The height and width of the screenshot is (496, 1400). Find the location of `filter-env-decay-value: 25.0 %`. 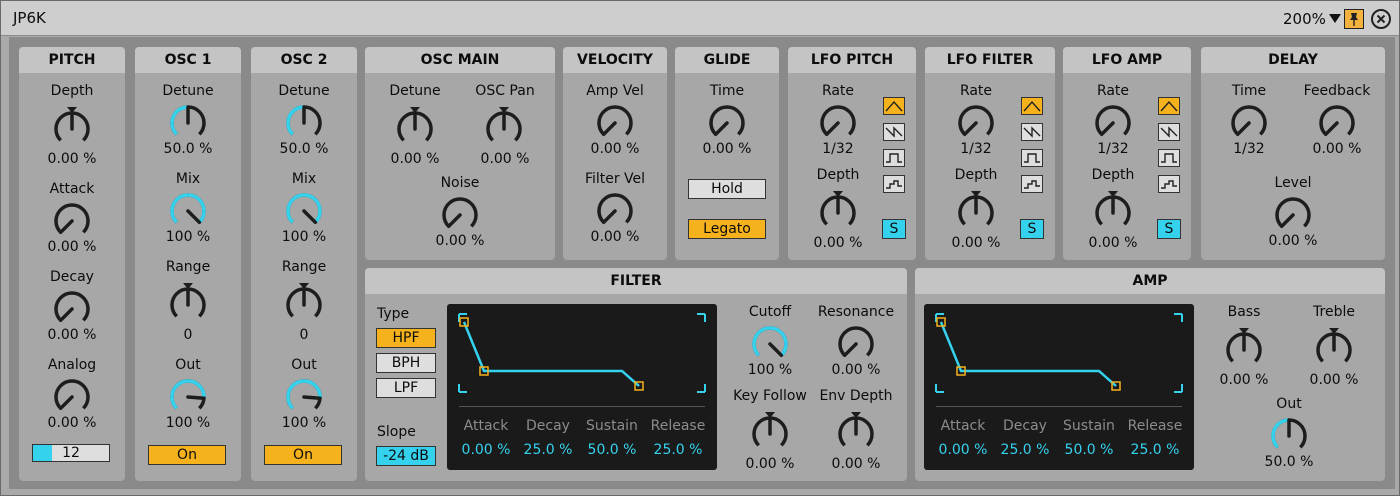

filter-env-decay-value: 25.0 % is located at coordinates (548, 450).